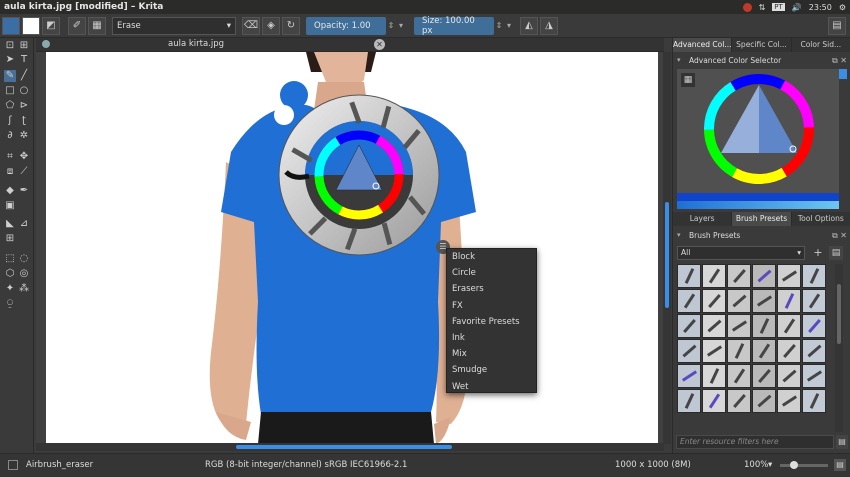 The width and height of the screenshot is (850, 477). Describe the element at coordinates (24, 274) in the screenshot. I see `freehand-select-icon: ◎` at that location.